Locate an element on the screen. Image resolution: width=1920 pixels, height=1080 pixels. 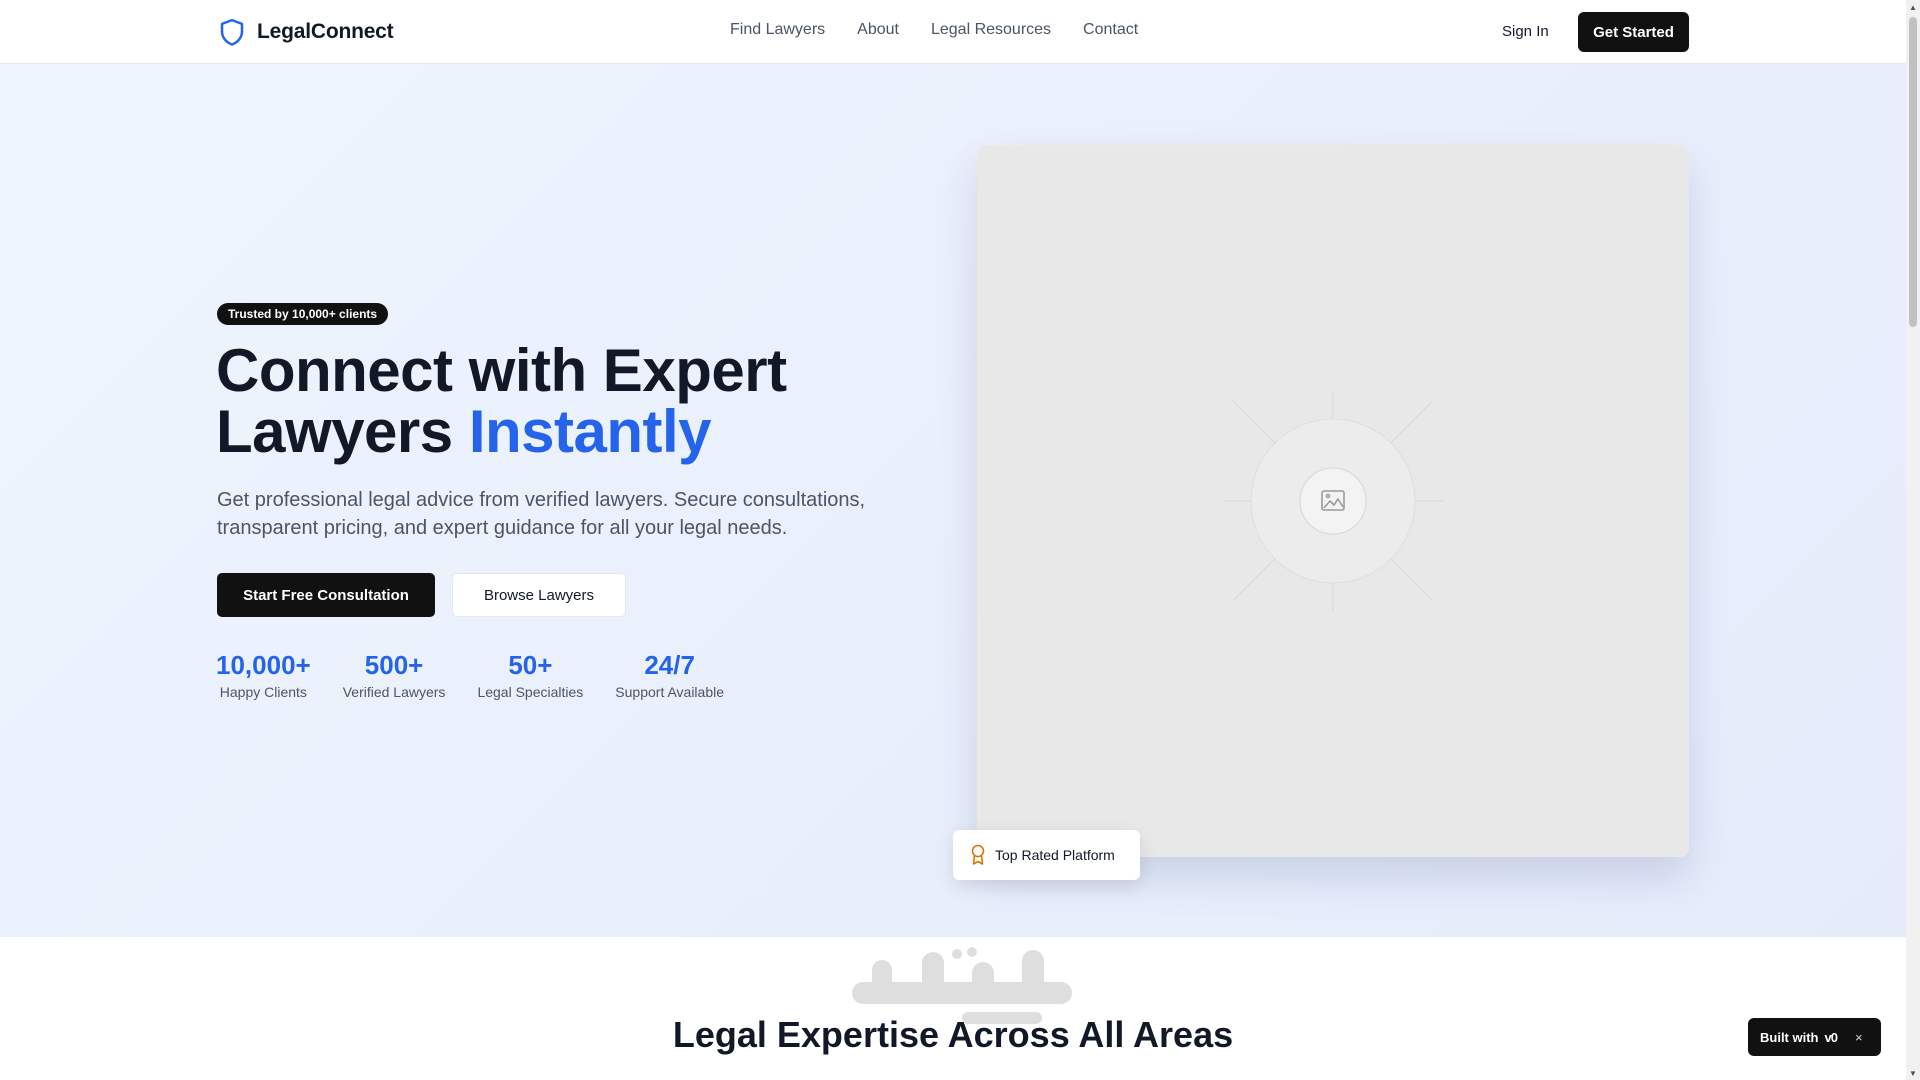
stat-label: Legal Specialties is located at coordinates (530, 692).